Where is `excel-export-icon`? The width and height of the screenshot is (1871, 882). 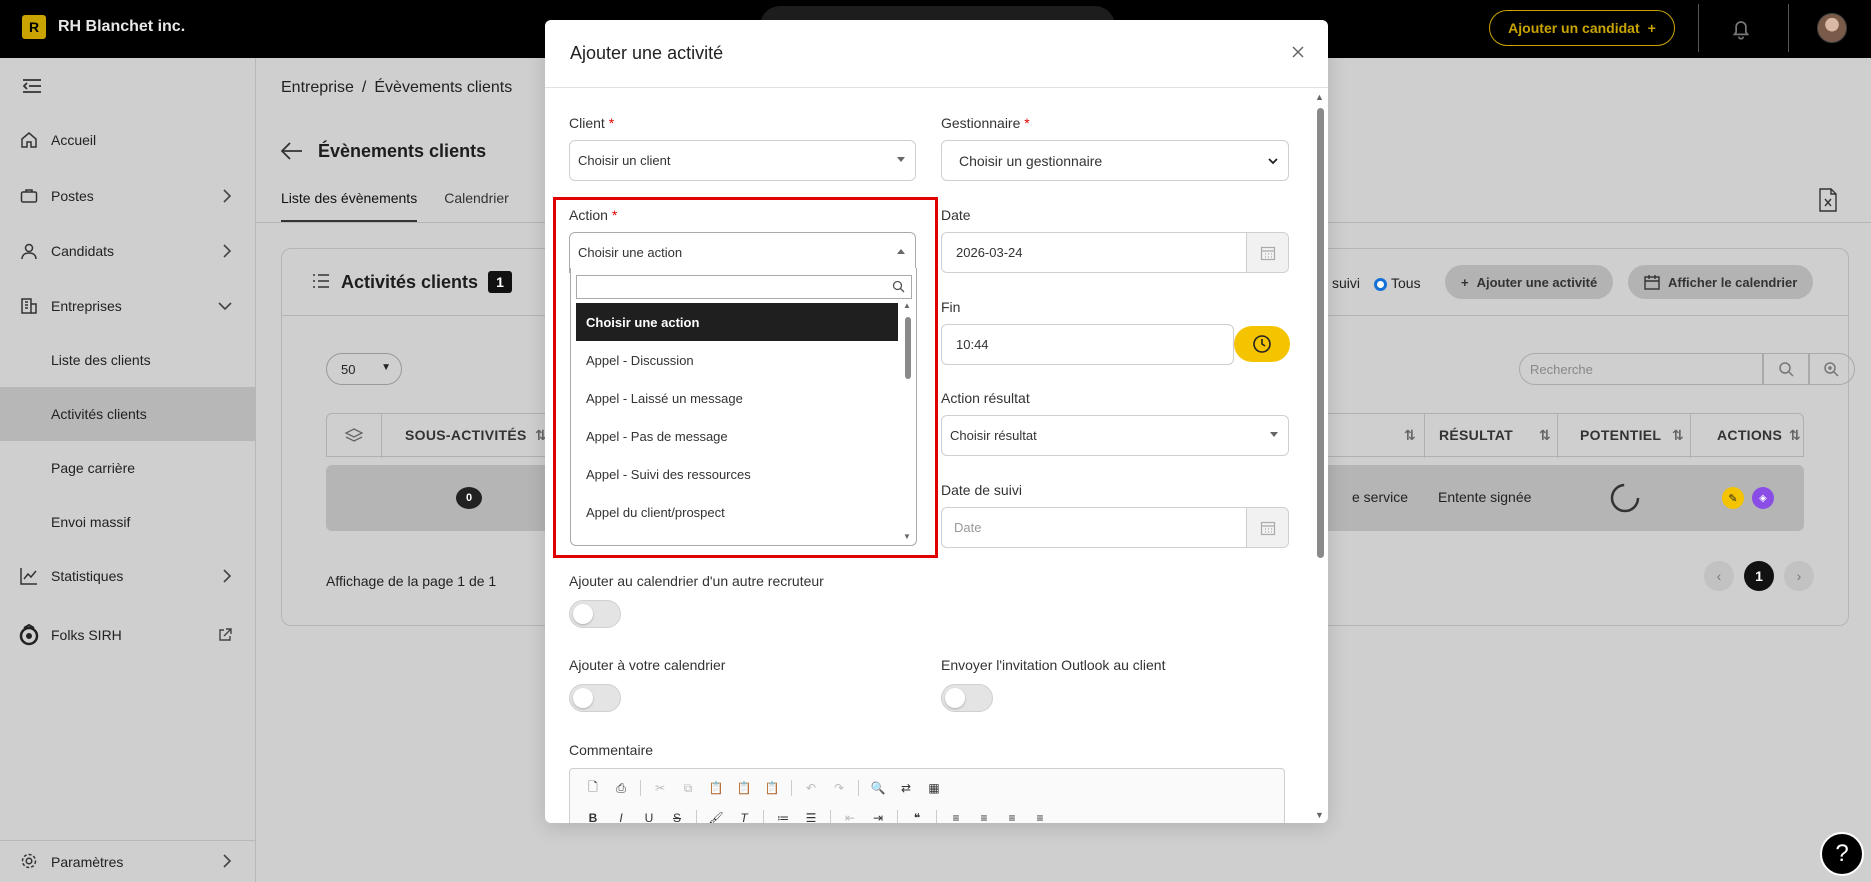 excel-export-icon is located at coordinates (1828, 200).